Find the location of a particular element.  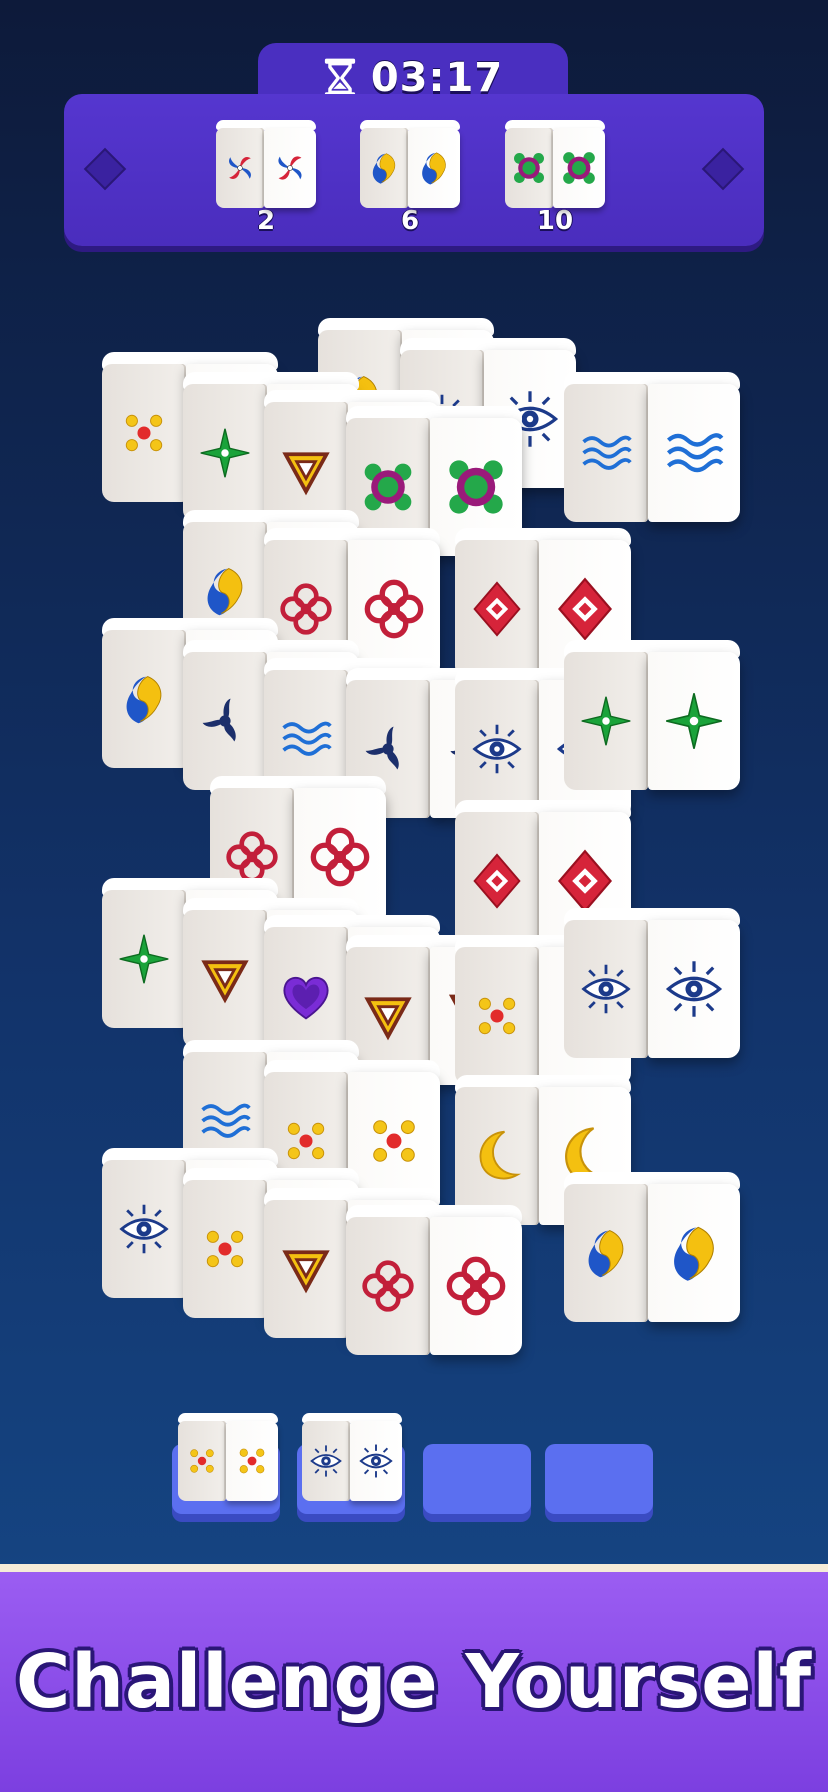

moon-icon is located at coordinates (497, 1156).